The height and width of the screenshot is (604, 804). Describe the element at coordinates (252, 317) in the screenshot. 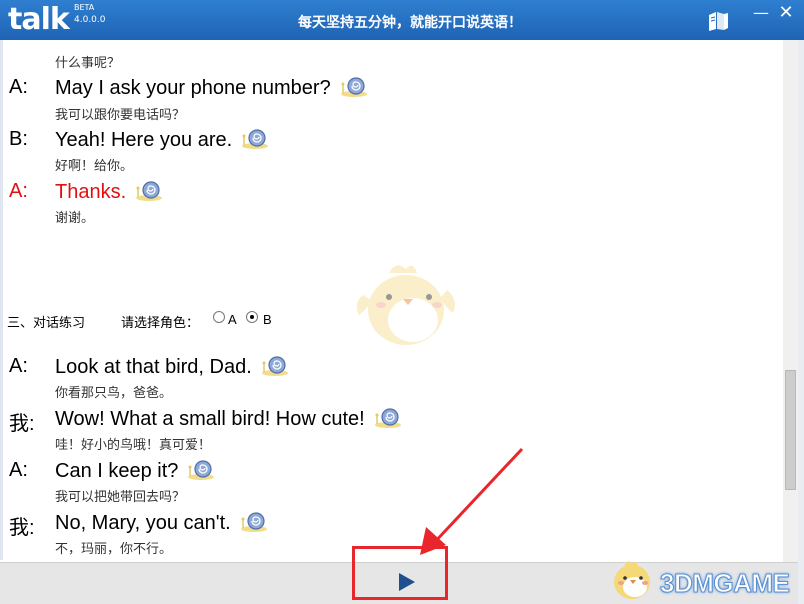

I see `role-b-radio` at that location.